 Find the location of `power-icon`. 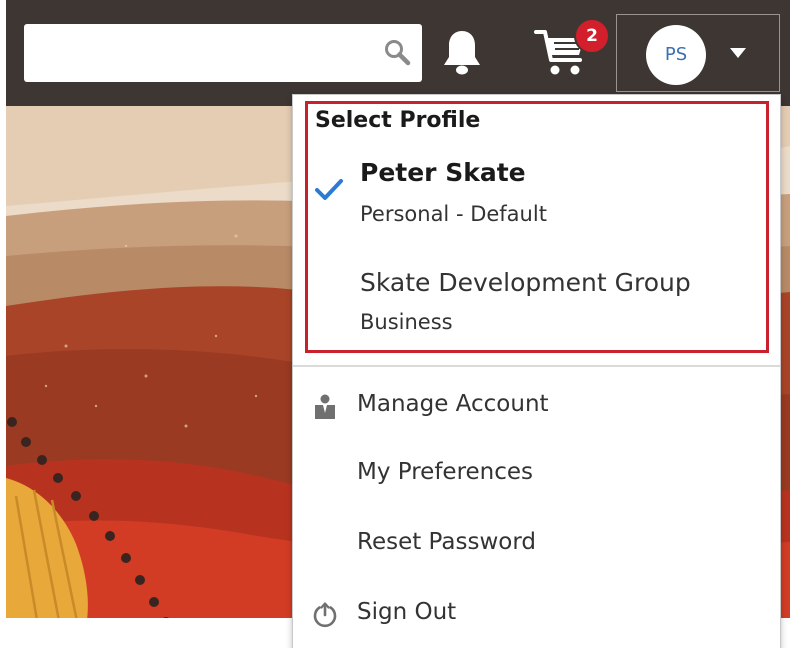

power-icon is located at coordinates (325, 615).